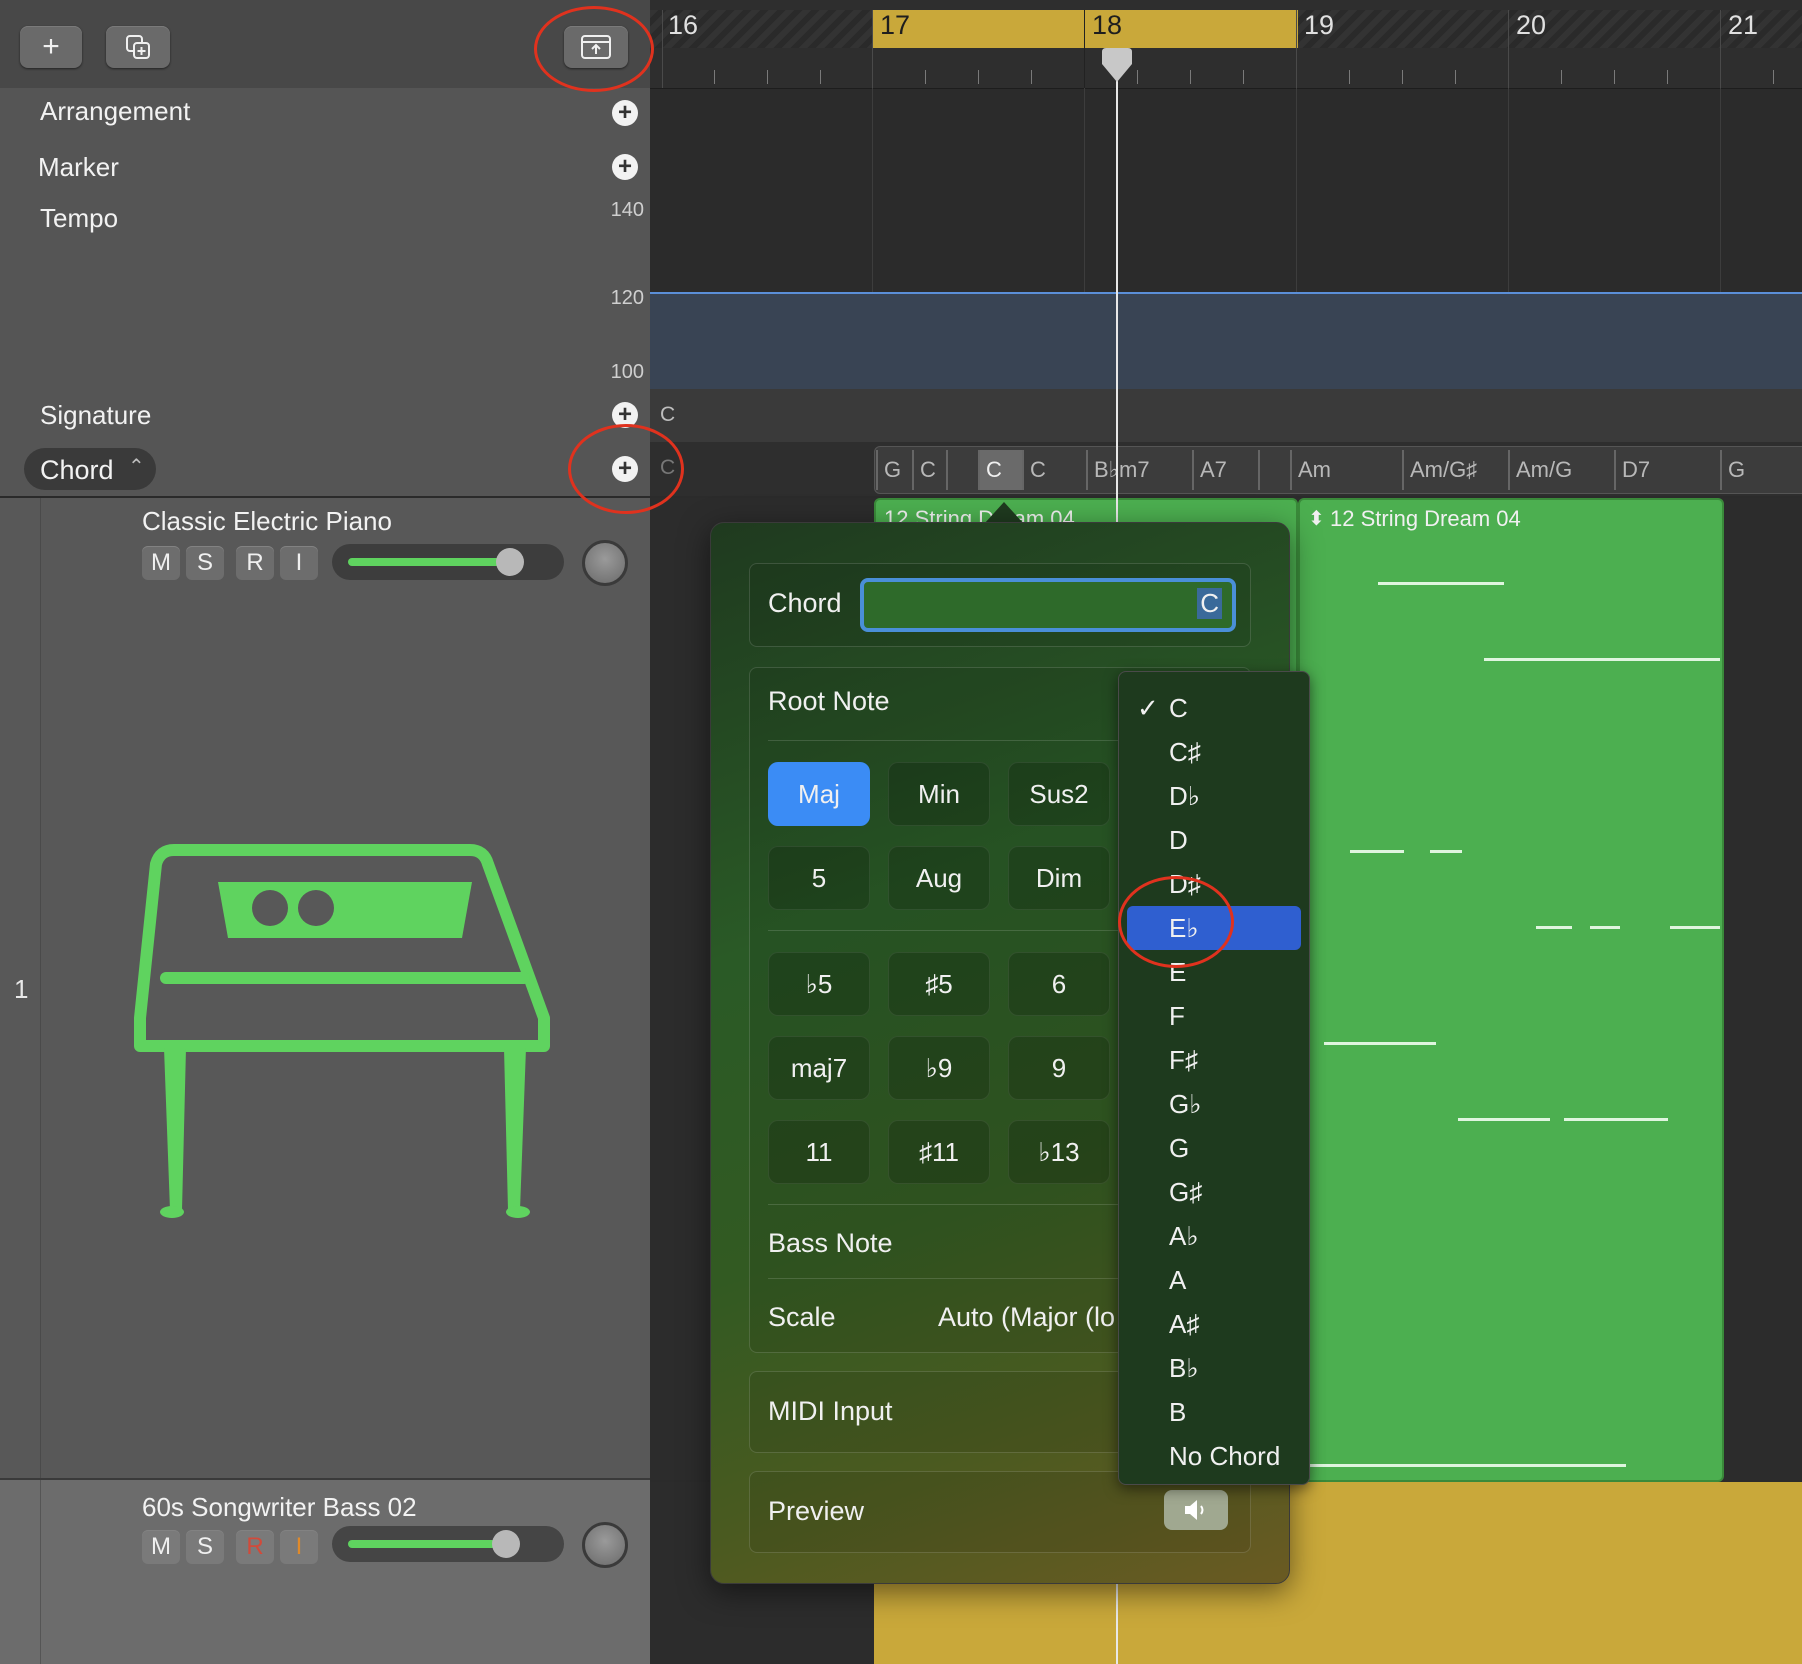 The height and width of the screenshot is (1664, 1802). I want to click on chord-segment: Am, so click(1310, 470).